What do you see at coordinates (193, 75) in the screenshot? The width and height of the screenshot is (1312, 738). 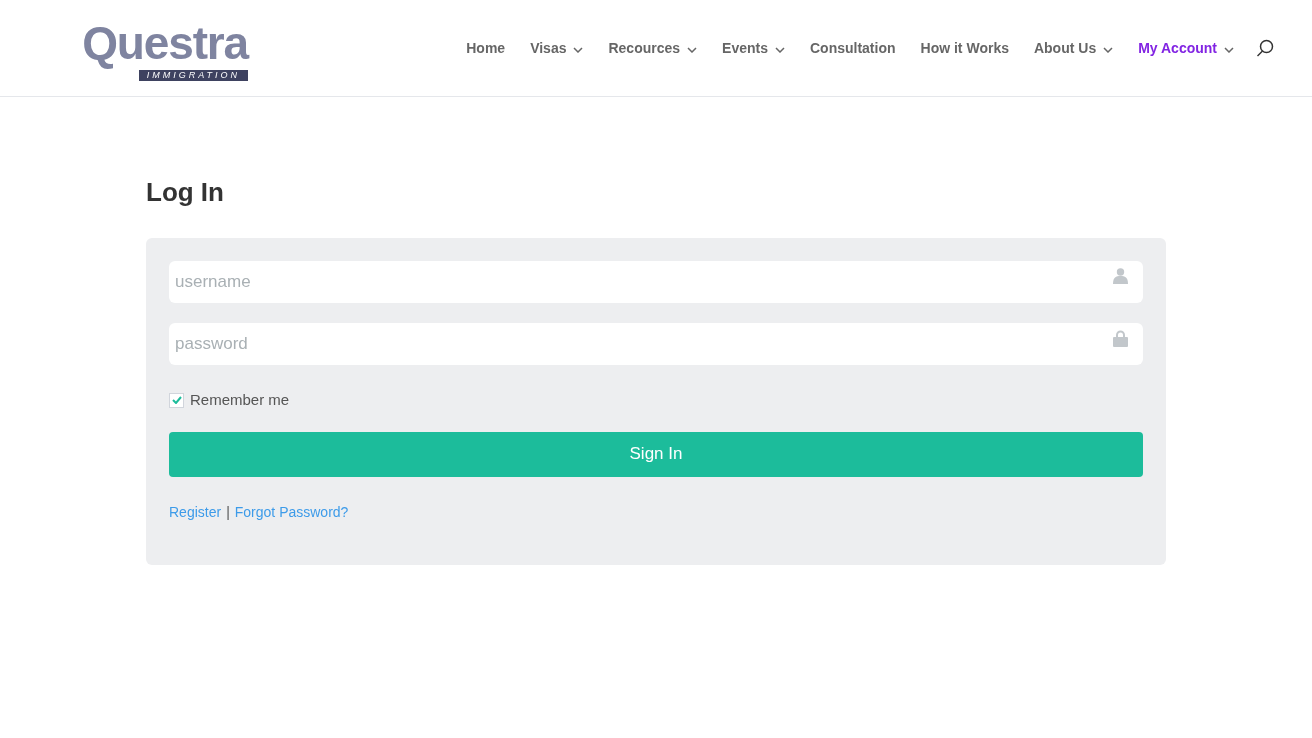 I see `logo-tagline: IMMIGRATION` at bounding box center [193, 75].